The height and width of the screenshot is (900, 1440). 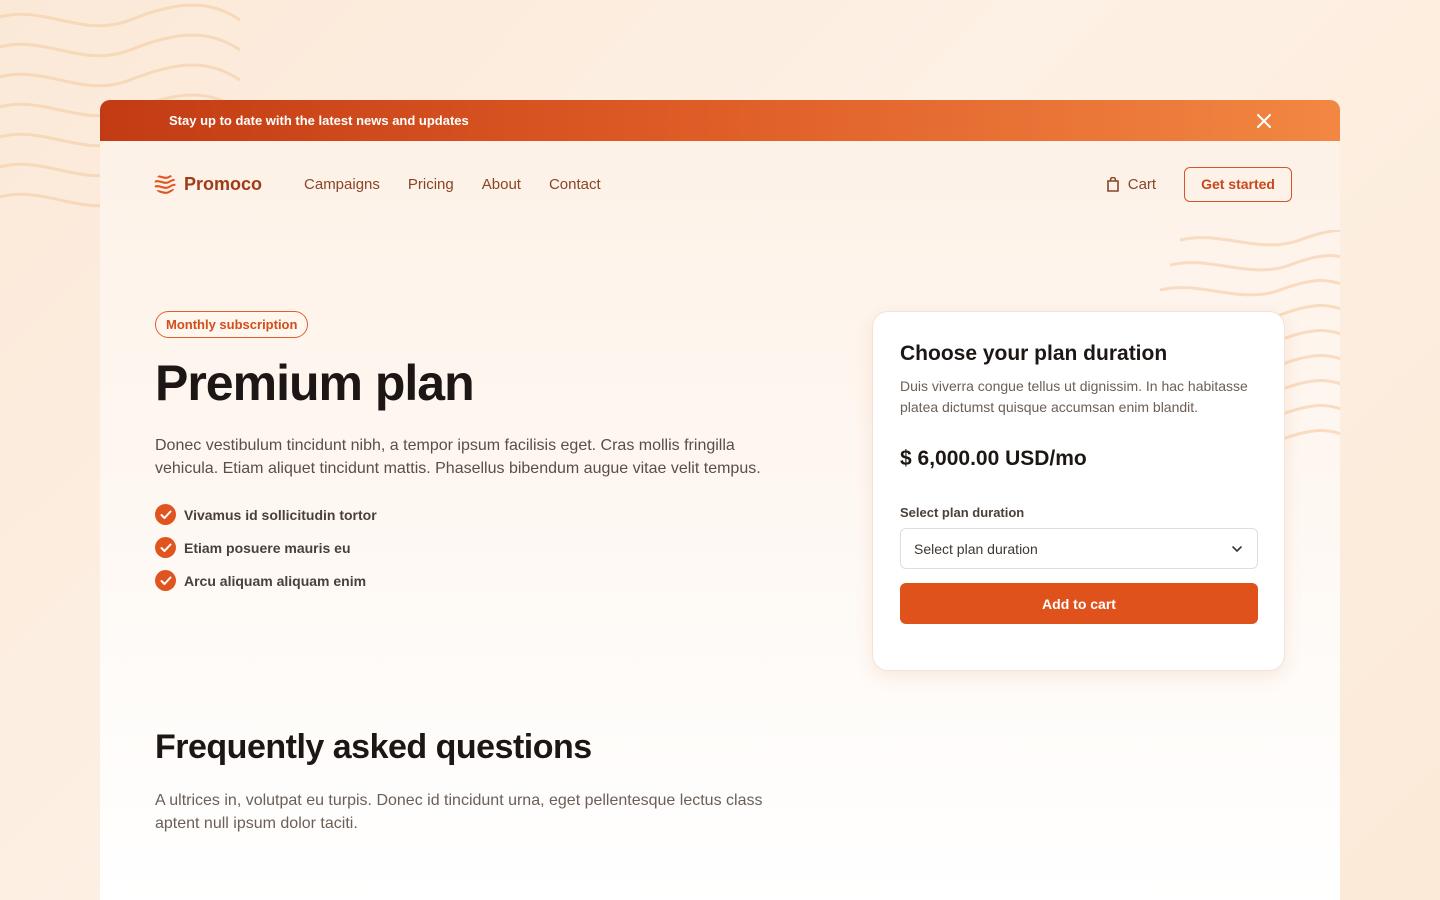 What do you see at coordinates (993, 458) in the screenshot?
I see `plan-price: $ 6,000.00 USD/mo` at bounding box center [993, 458].